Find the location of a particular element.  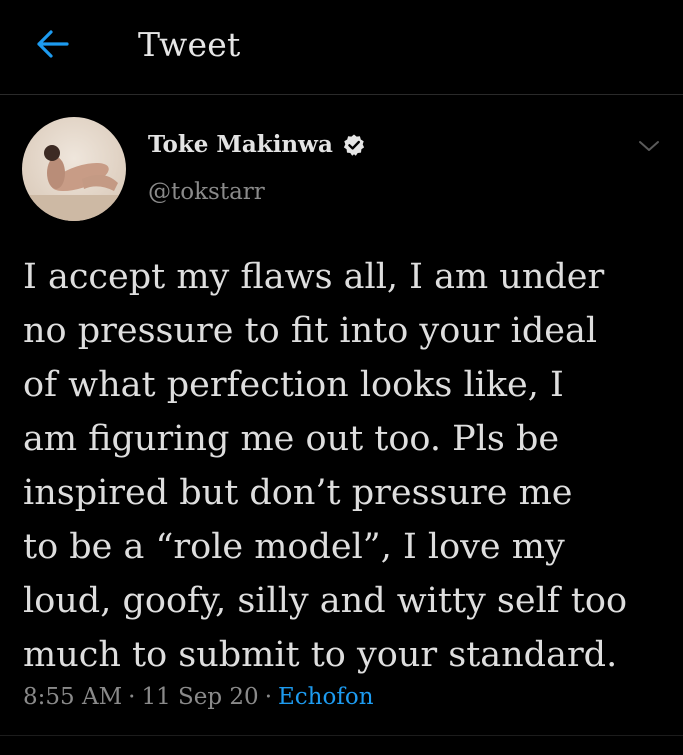

tweet-time: 8:55 AM is located at coordinates (73, 697).